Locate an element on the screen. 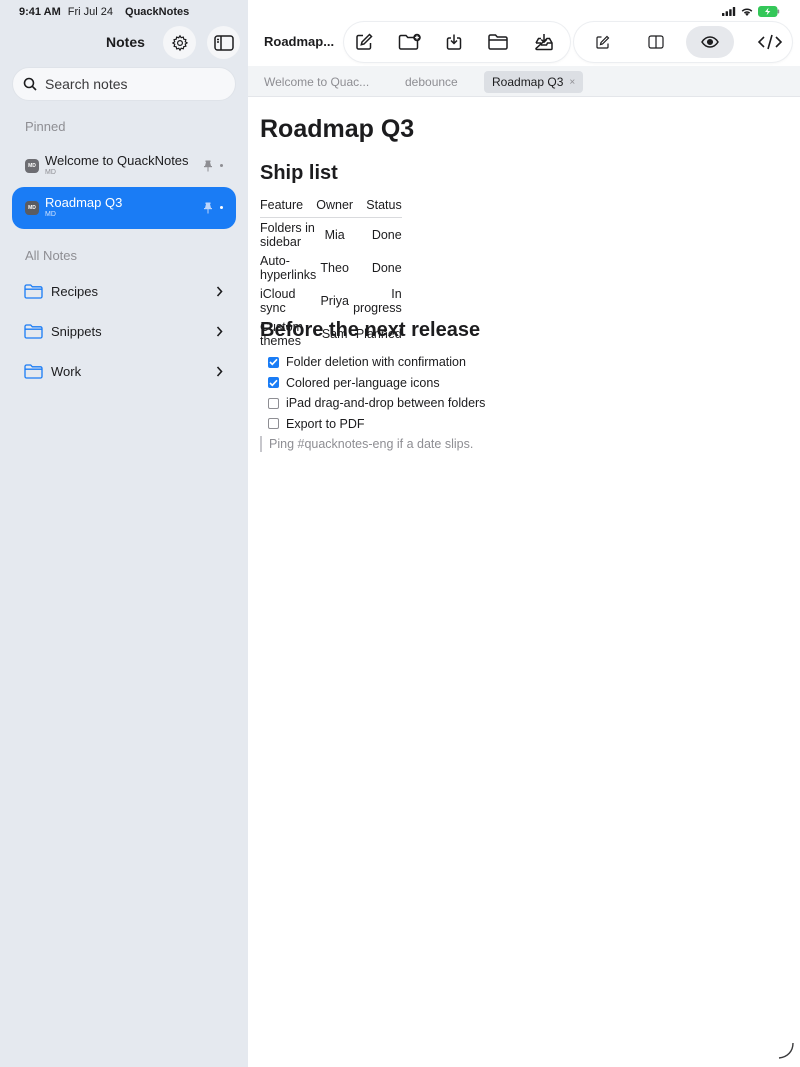  task-item: Folder deletion with confirmation is located at coordinates (376, 362).